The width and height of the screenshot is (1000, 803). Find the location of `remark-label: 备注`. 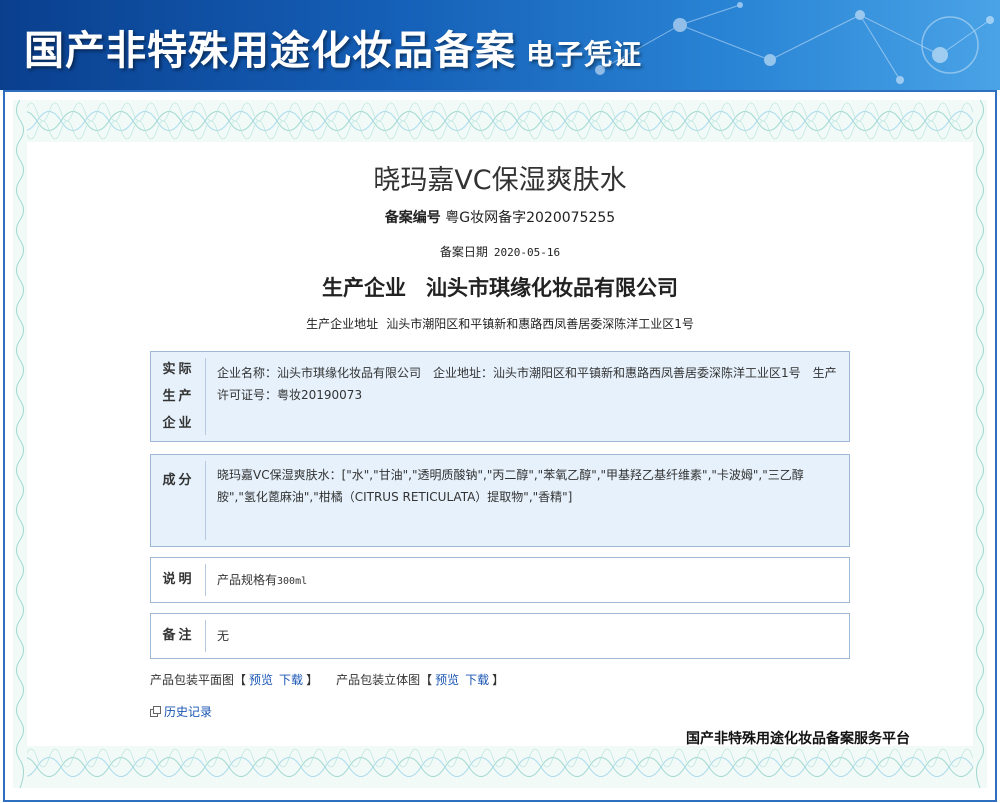

remark-label: 备注 is located at coordinates (178, 636).